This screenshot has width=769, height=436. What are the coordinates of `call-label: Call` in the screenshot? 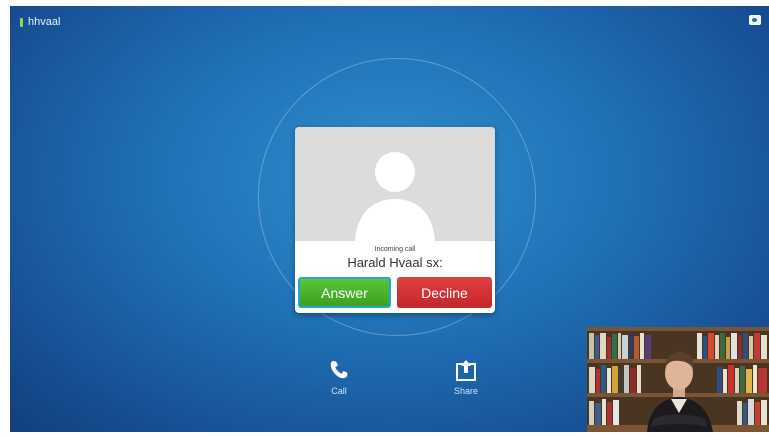 It's located at (339, 391).